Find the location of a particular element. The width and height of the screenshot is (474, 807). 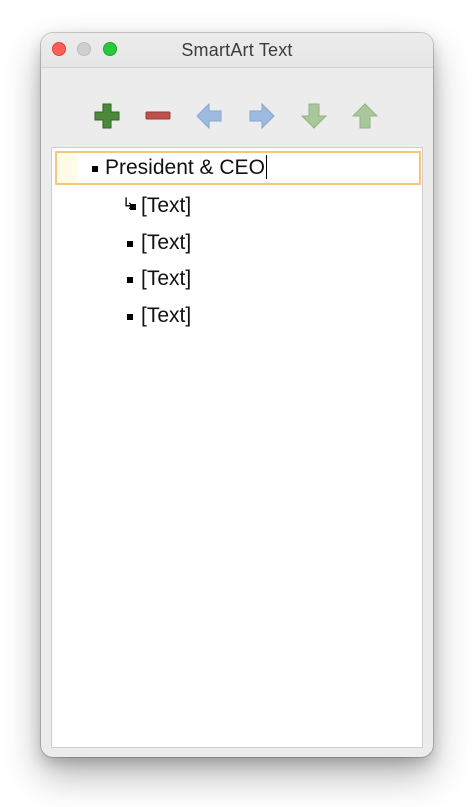

move-up-button is located at coordinates (365, 116).